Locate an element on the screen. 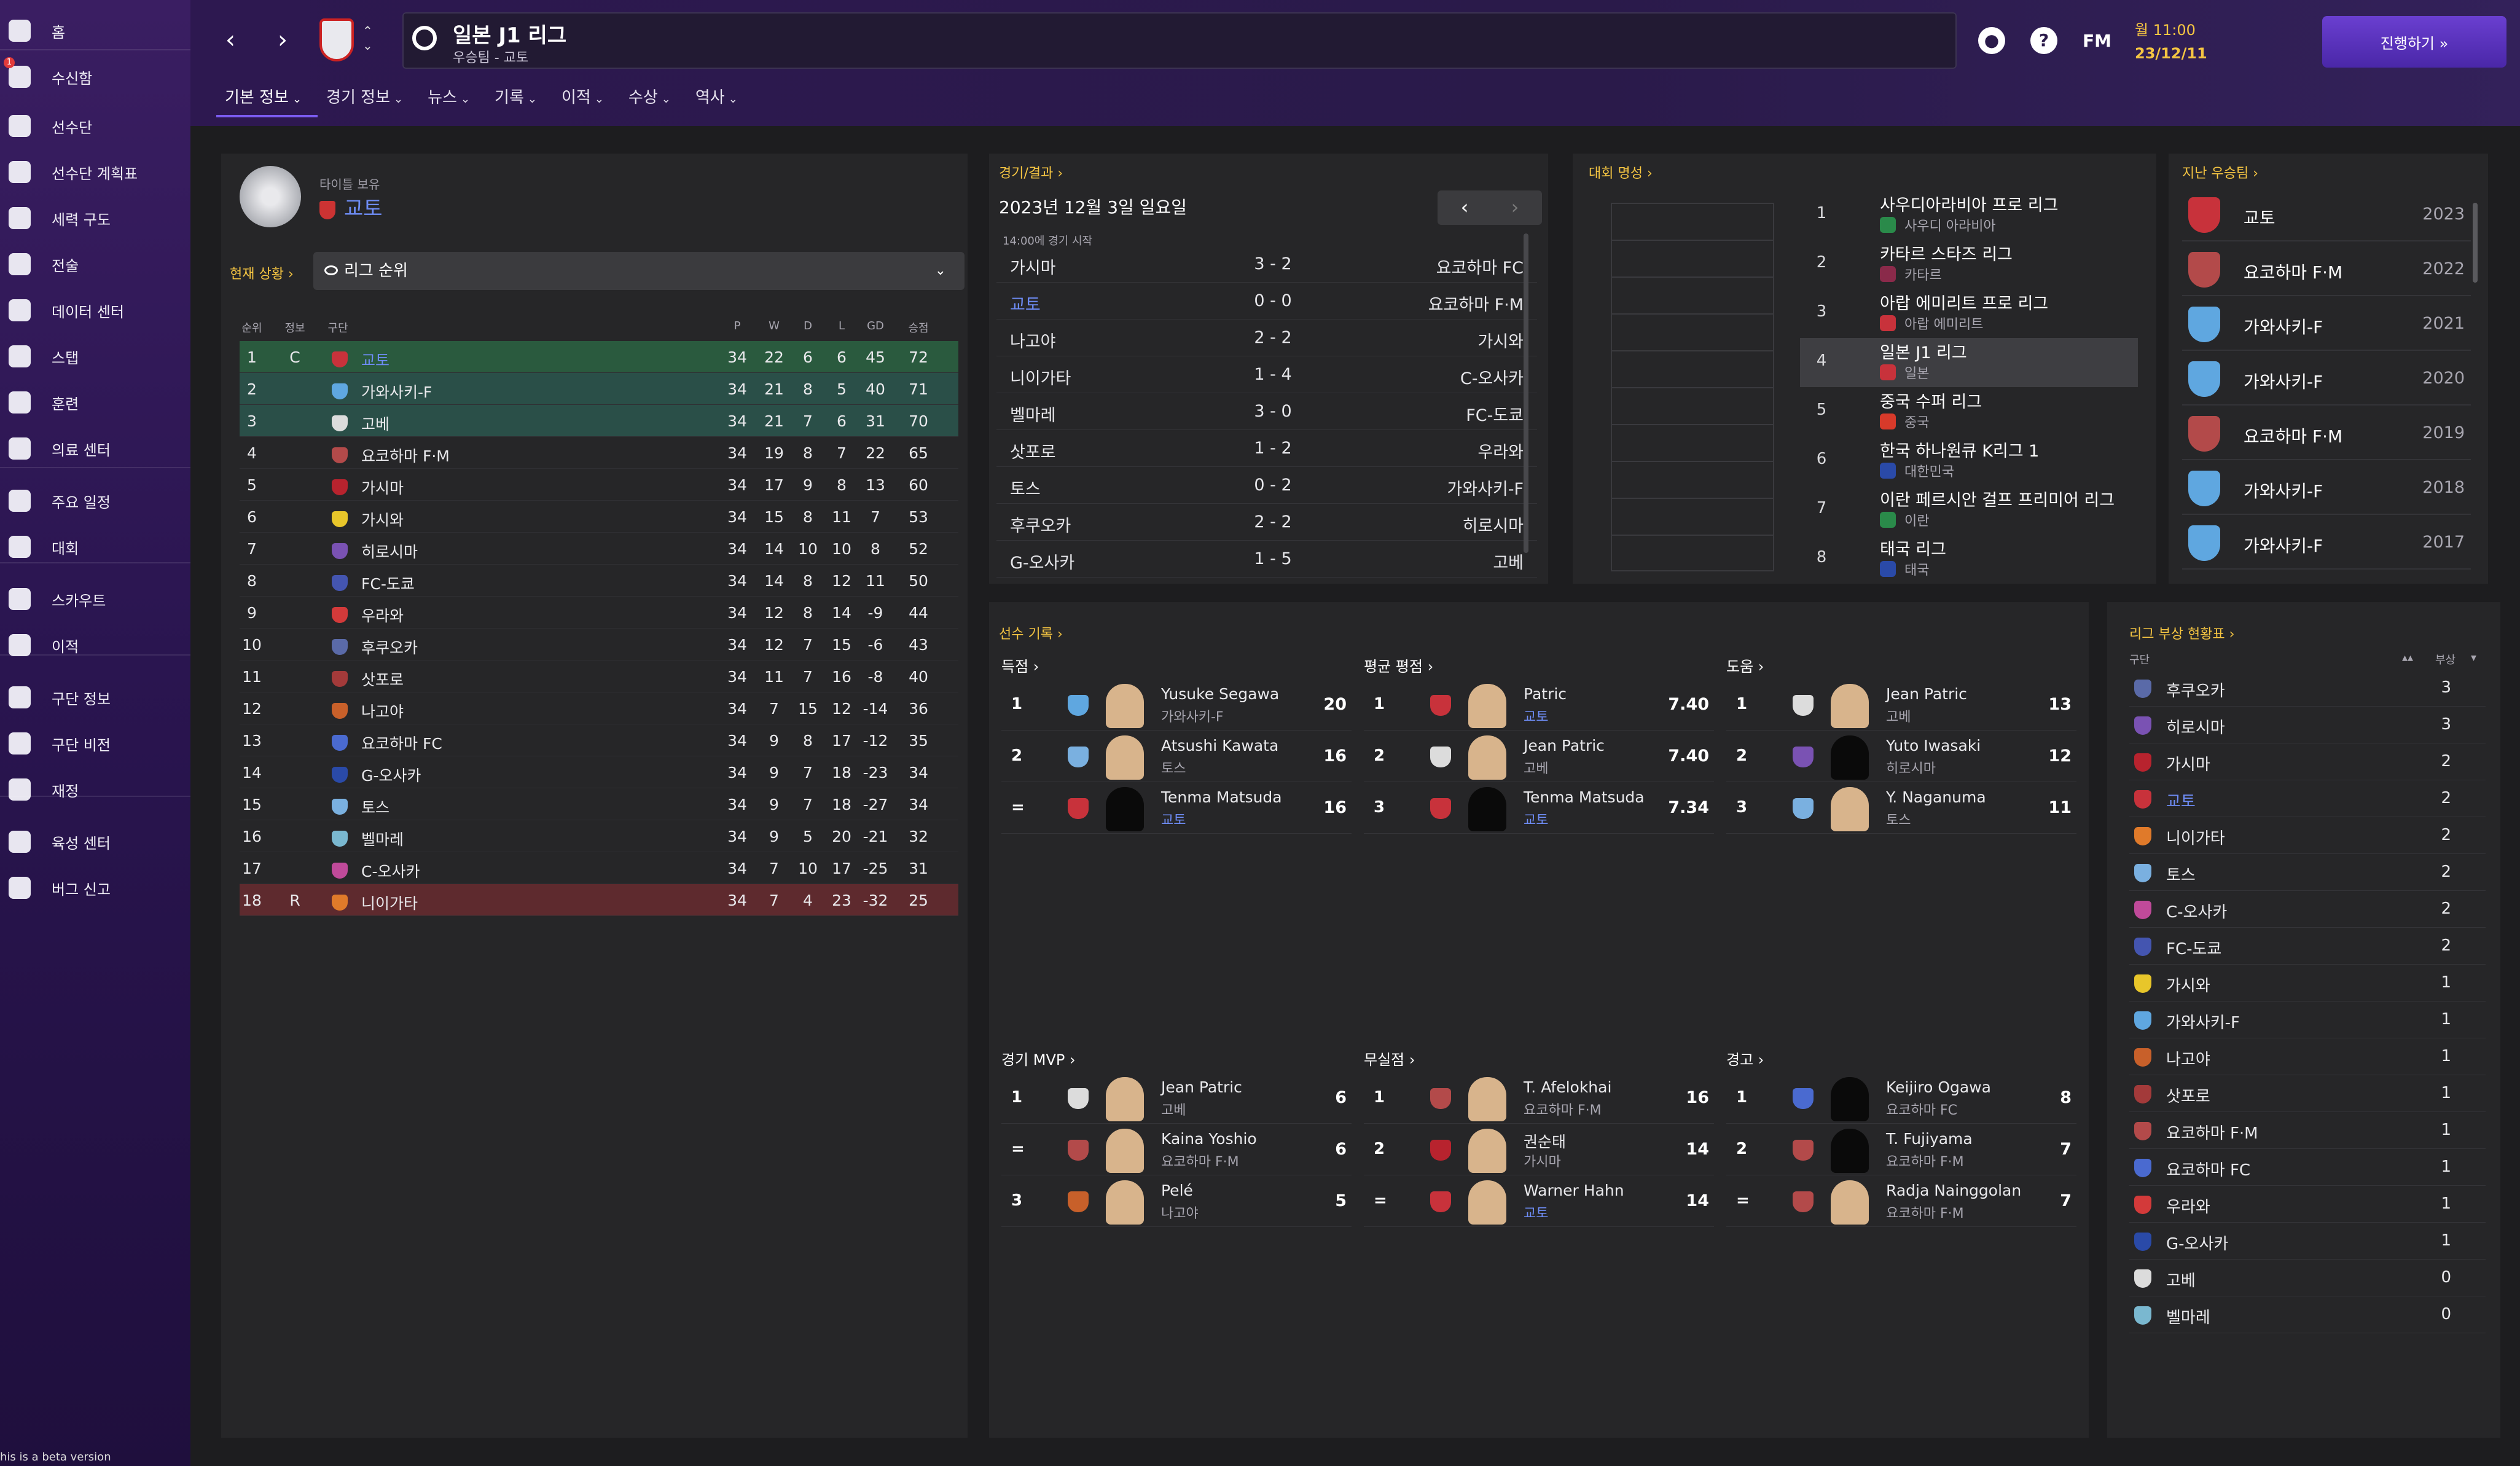 The height and width of the screenshot is (1466, 2520). injury-row: 요코하마 F·M 1 is located at coordinates (2307, 1130).